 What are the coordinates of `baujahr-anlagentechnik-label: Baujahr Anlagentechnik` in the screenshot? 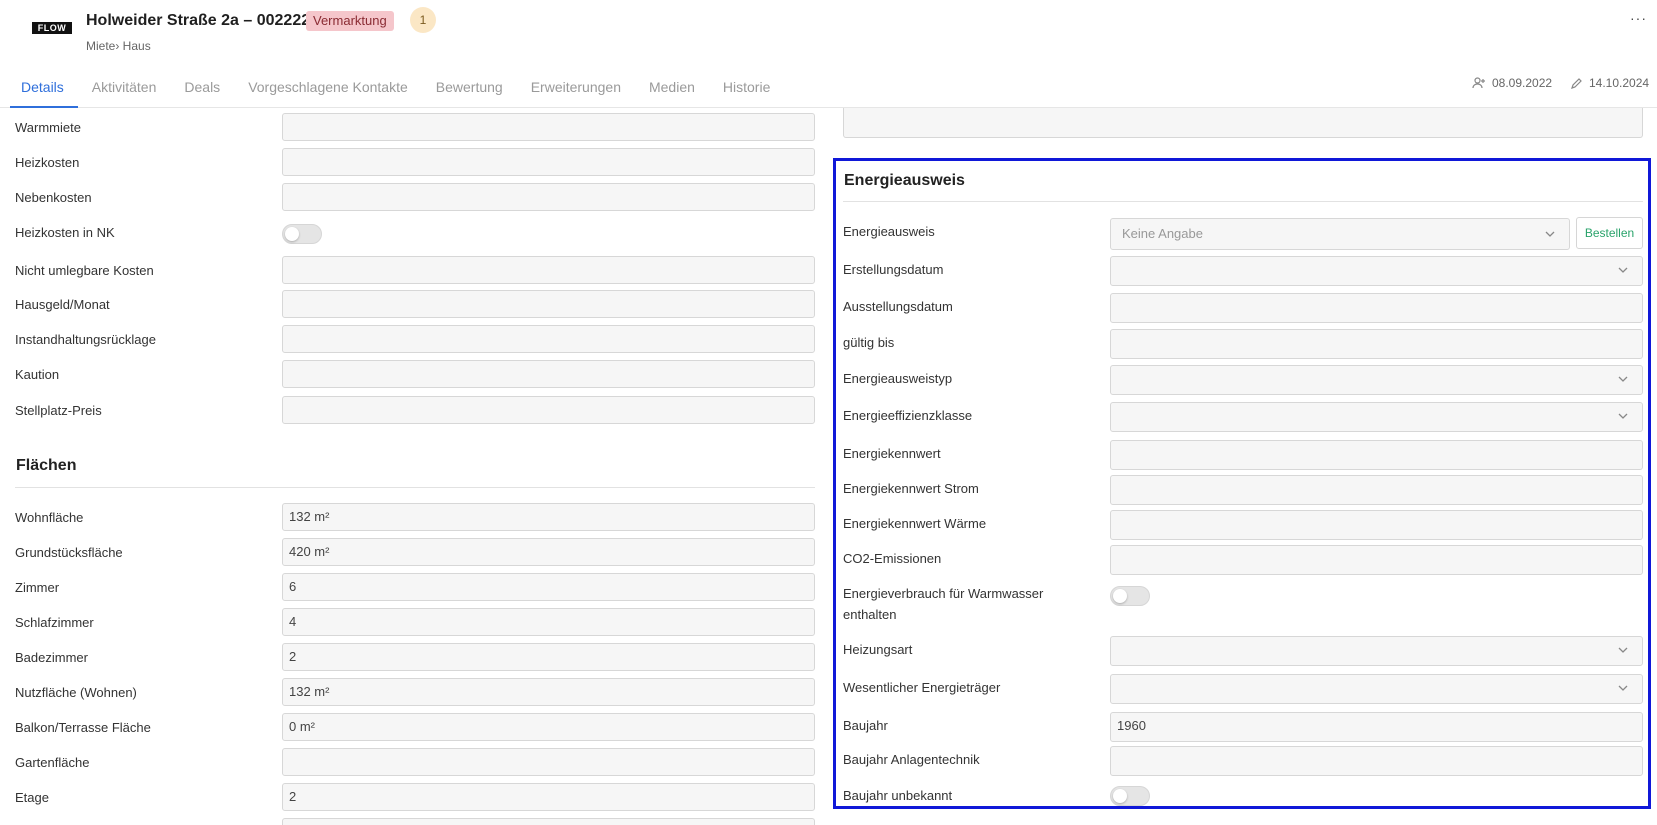 It's located at (911, 759).